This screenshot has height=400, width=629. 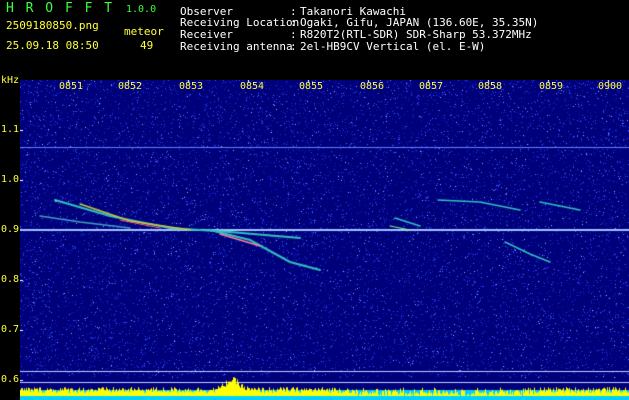 I want to click on x-axis-label: 0855, so click(x=311, y=86).